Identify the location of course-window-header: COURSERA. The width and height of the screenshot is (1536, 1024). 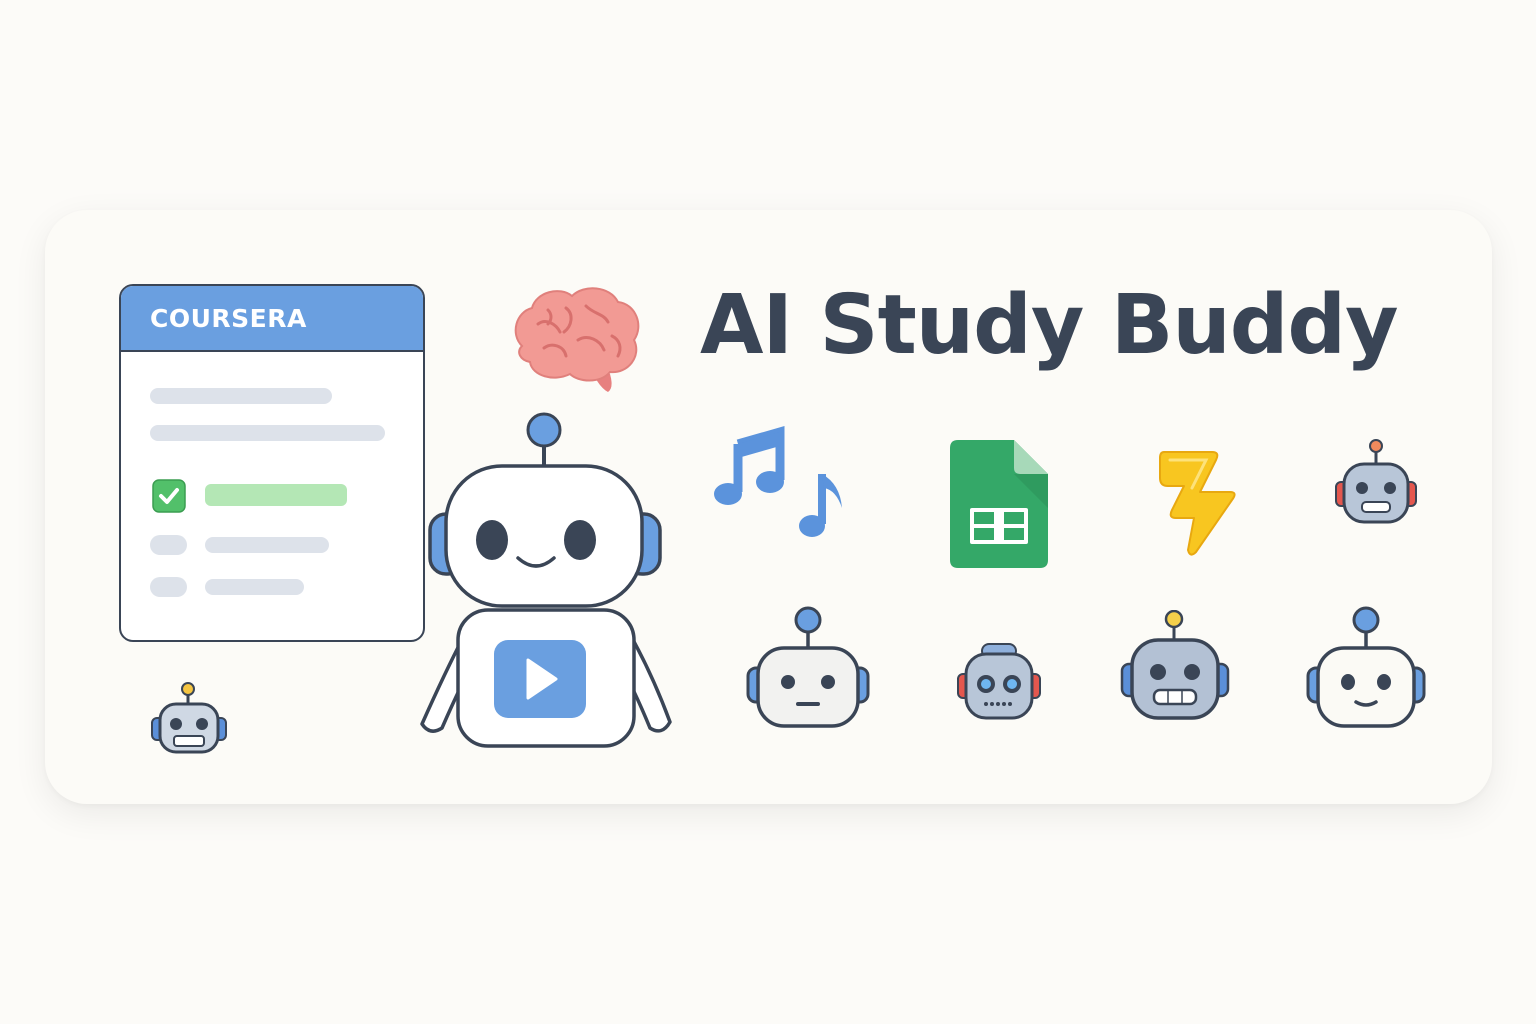
(272, 319).